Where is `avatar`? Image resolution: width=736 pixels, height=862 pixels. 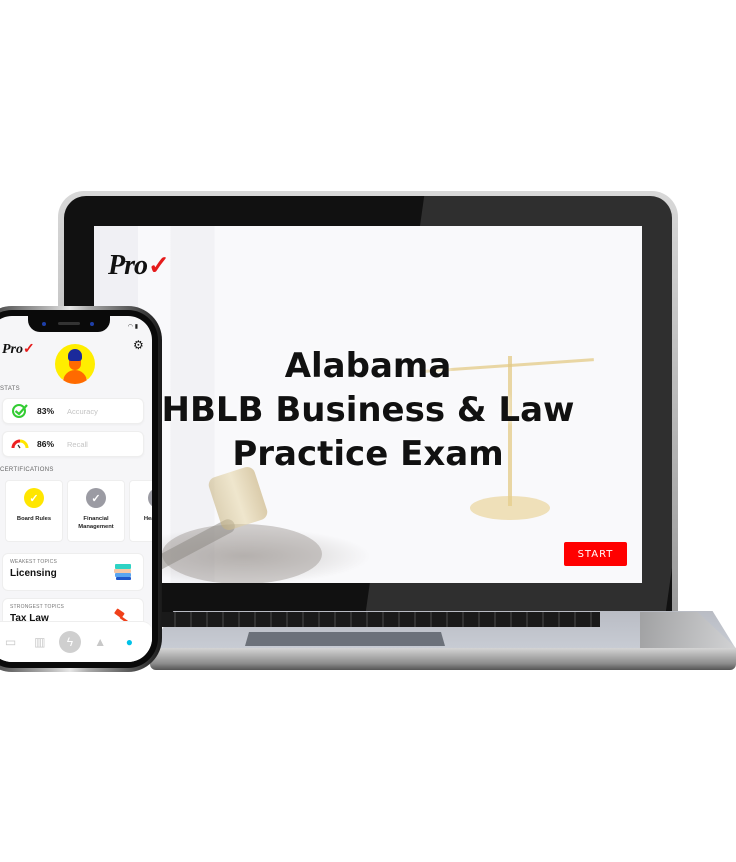 avatar is located at coordinates (75, 364).